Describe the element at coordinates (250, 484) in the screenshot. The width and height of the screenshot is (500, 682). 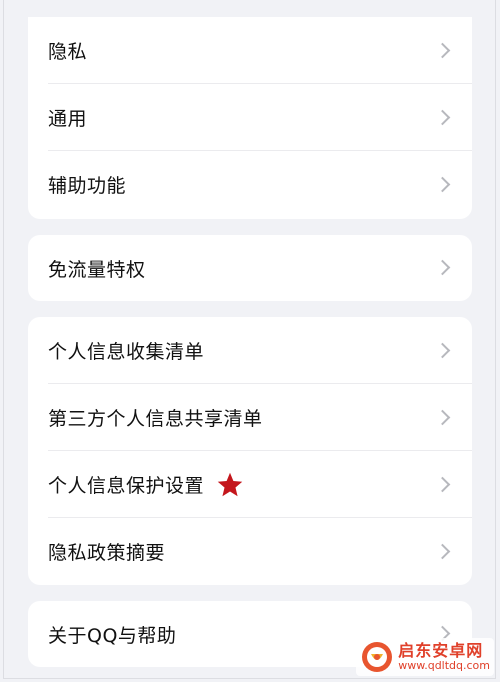
I see `settings-item-info-protection: 个人信息保护设置` at that location.